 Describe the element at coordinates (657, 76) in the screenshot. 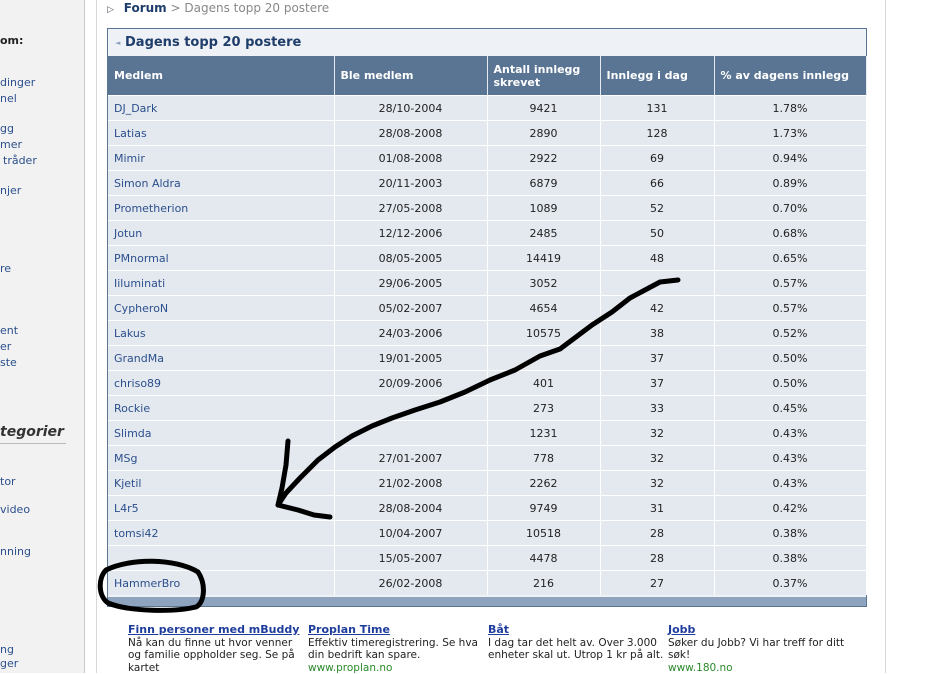

I see `column-header-today: Innlegg i dag` at that location.